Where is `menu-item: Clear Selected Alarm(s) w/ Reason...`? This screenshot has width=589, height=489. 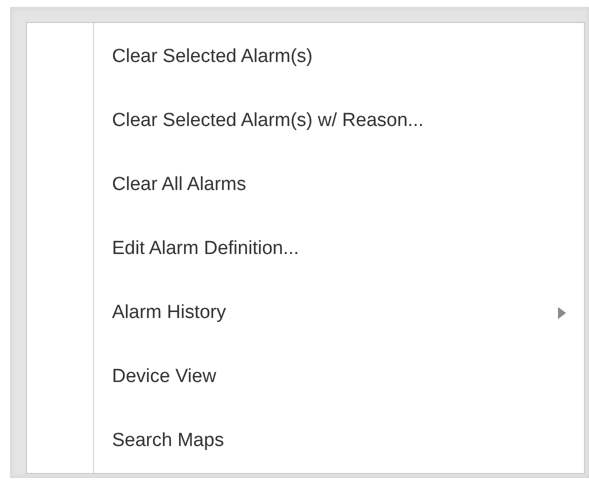
menu-item: Clear Selected Alarm(s) w/ Reason... is located at coordinates (305, 121).